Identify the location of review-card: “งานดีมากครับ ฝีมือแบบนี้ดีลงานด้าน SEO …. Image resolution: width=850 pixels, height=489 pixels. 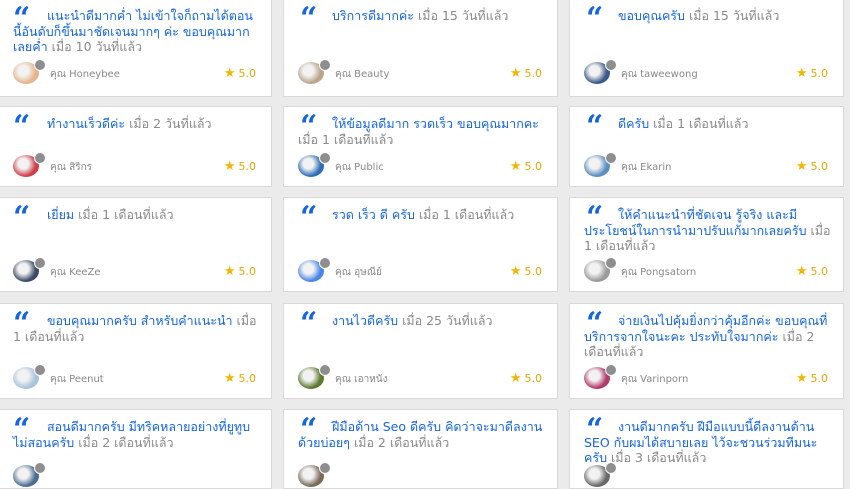
(706, 449).